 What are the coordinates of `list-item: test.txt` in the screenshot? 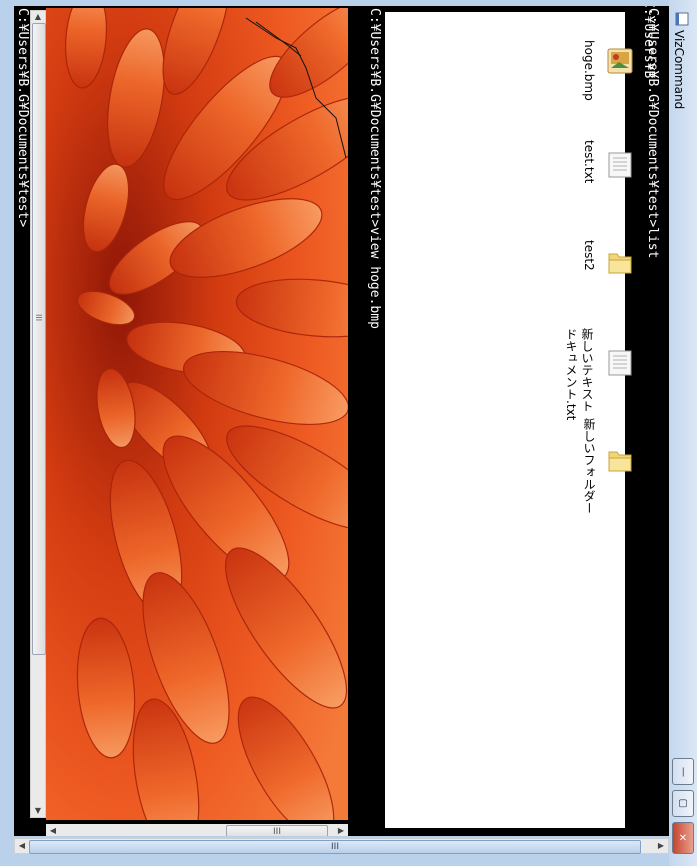 It's located at (606, 170).